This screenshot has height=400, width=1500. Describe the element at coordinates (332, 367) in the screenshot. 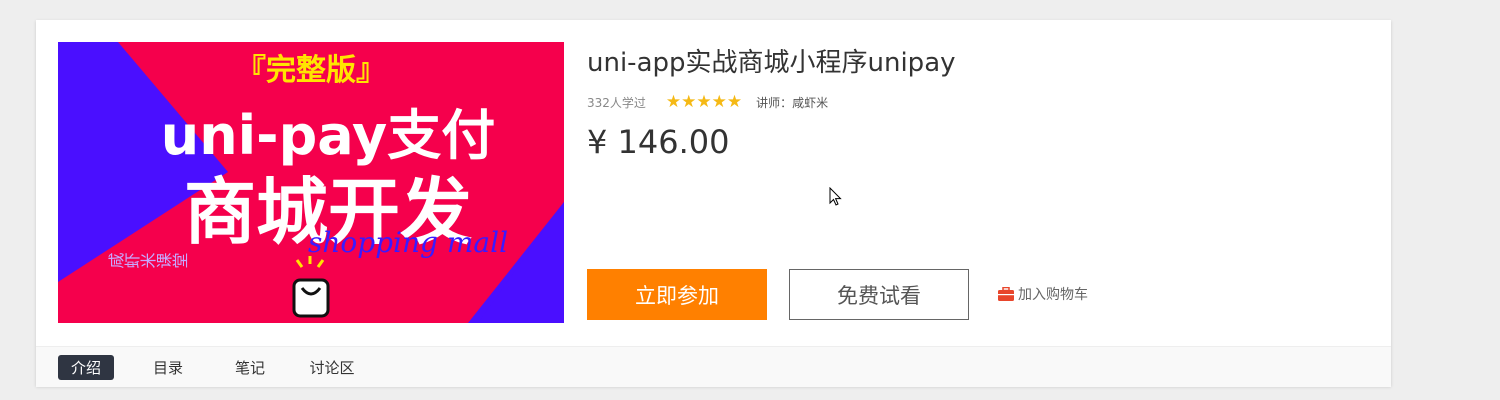

I see `tab-discussion: 讨论区` at that location.